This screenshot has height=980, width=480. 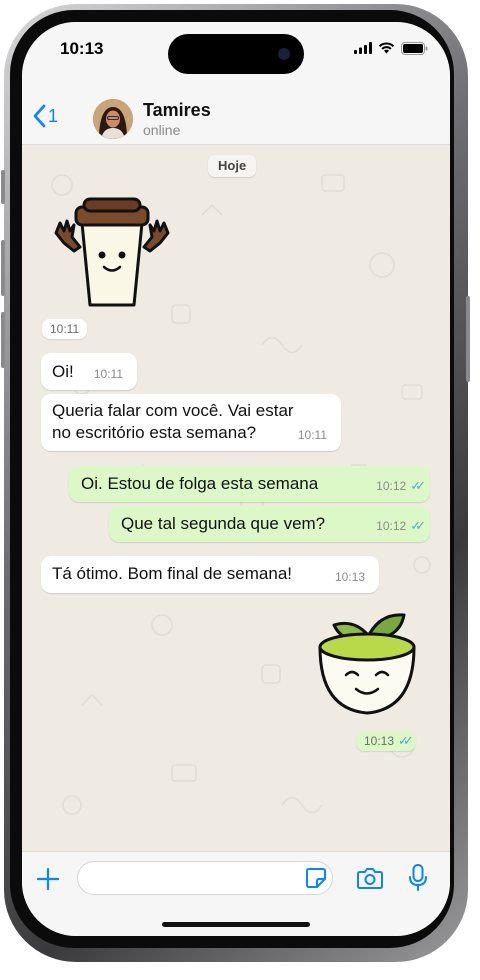 What do you see at coordinates (236, 54) in the screenshot?
I see `dynamic-island` at bounding box center [236, 54].